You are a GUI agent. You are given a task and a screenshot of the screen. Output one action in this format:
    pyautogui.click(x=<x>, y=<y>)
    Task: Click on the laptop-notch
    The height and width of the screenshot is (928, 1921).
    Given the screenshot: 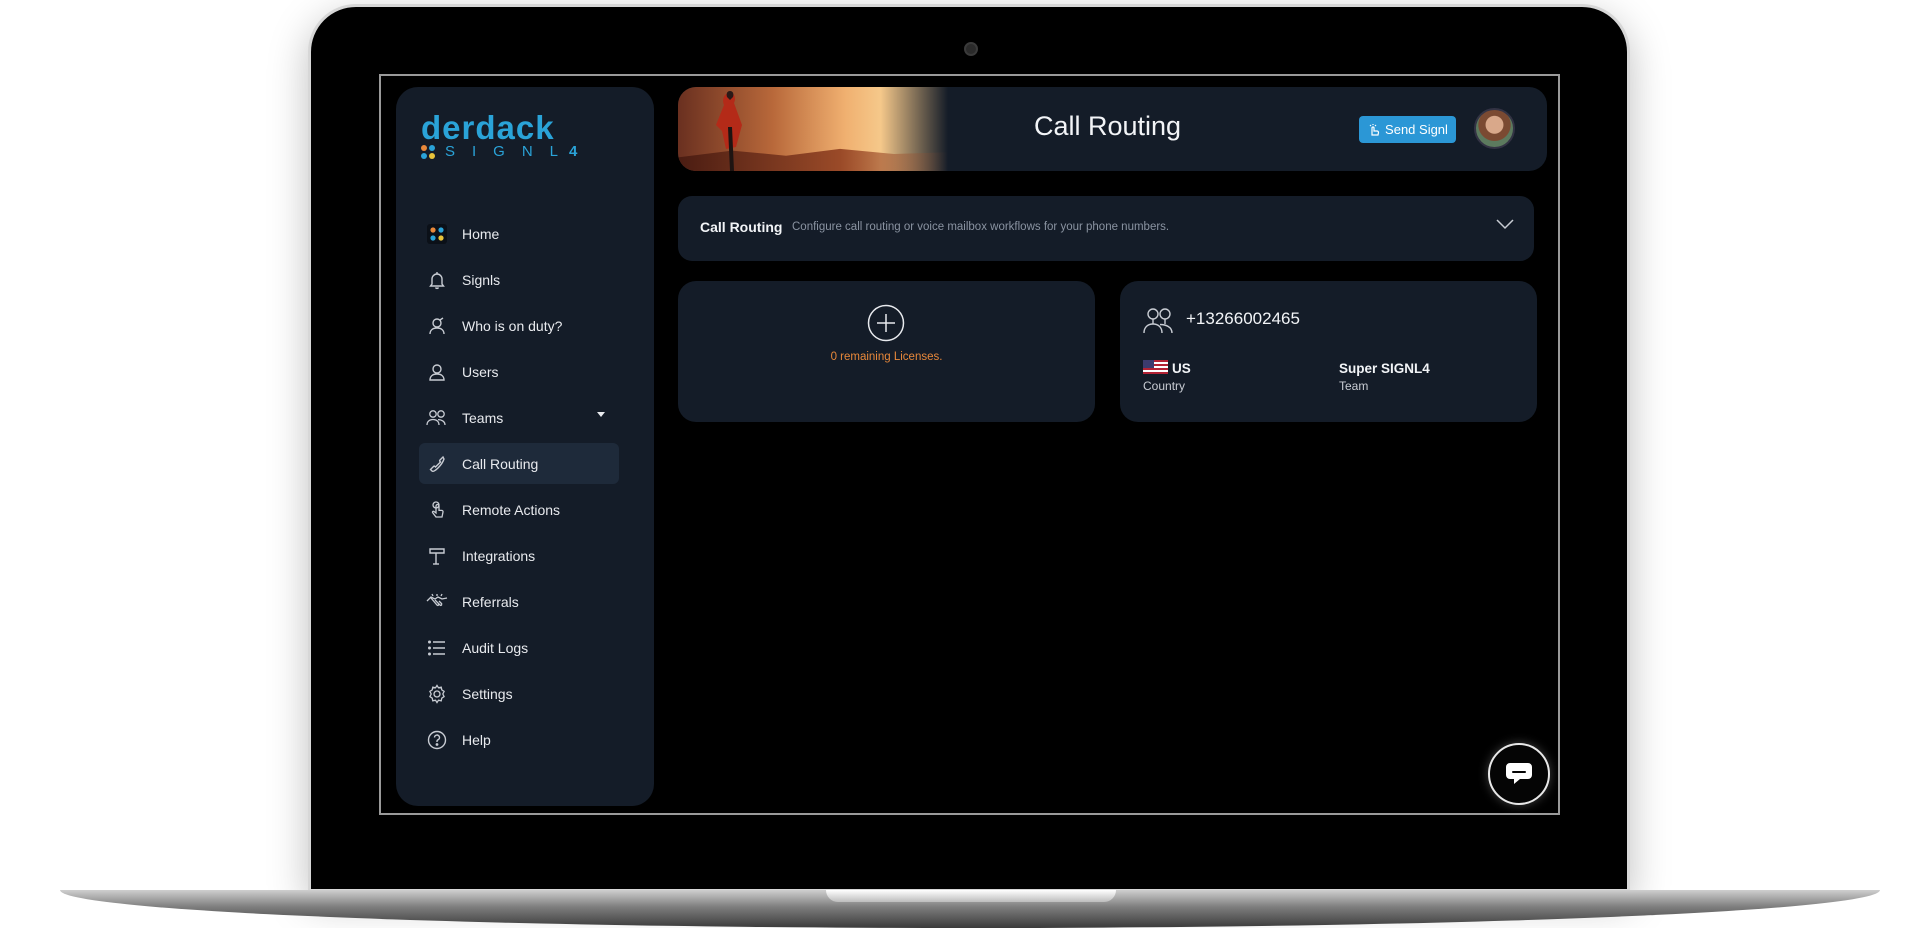 What is the action you would take?
    pyautogui.click(x=971, y=896)
    